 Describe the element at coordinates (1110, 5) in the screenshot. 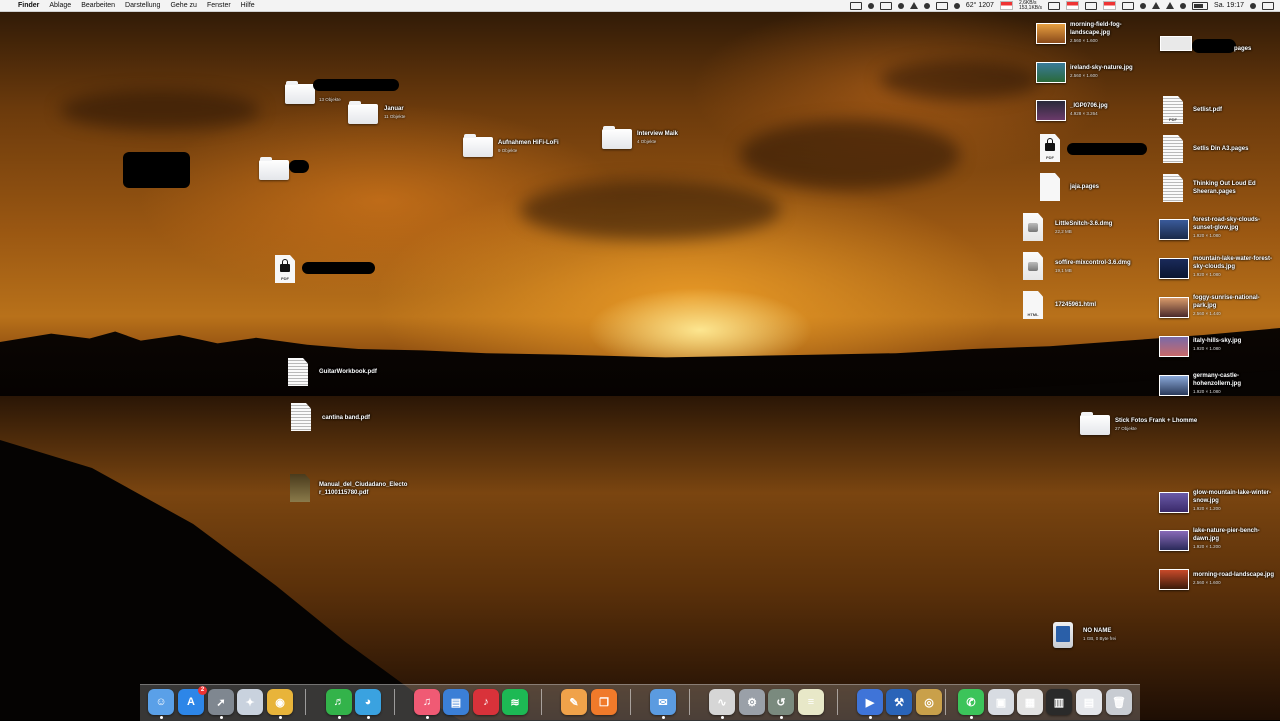

I see `sensor-icon` at that location.